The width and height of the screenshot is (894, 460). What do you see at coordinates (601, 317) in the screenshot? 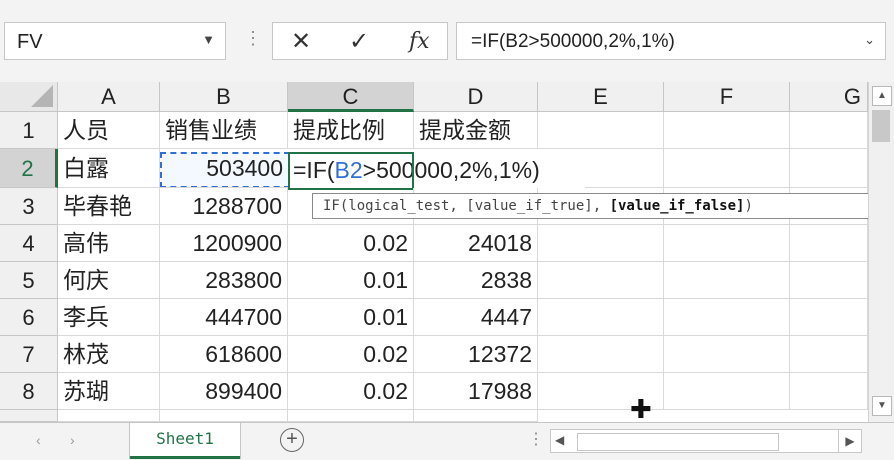
I see `cell-e6` at bounding box center [601, 317].